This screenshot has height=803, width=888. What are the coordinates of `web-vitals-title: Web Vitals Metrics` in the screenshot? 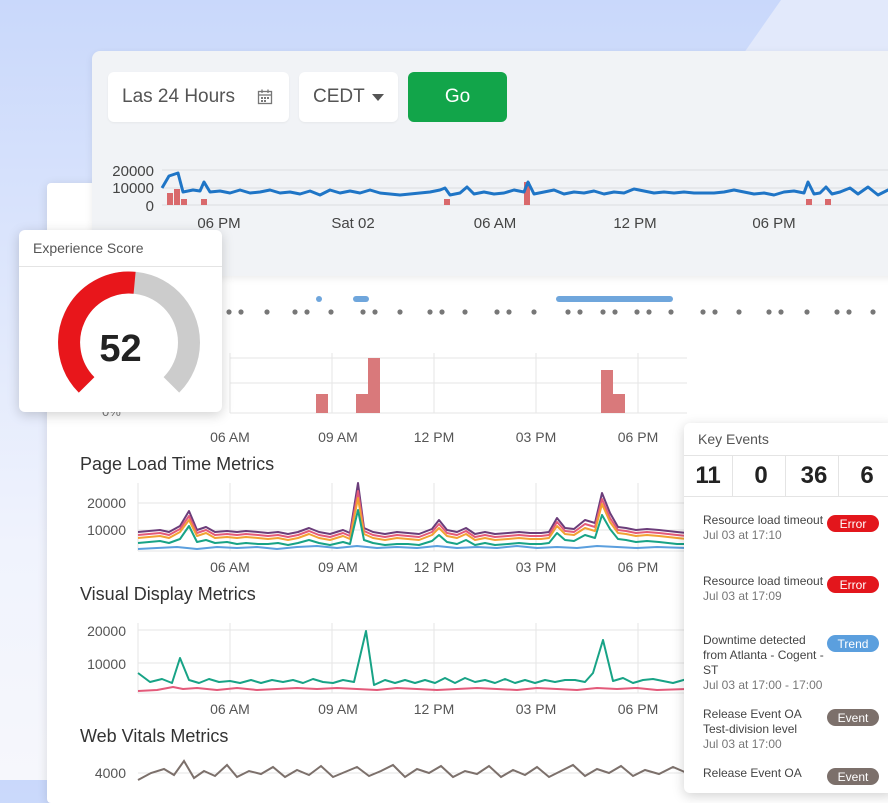 It's located at (154, 736).